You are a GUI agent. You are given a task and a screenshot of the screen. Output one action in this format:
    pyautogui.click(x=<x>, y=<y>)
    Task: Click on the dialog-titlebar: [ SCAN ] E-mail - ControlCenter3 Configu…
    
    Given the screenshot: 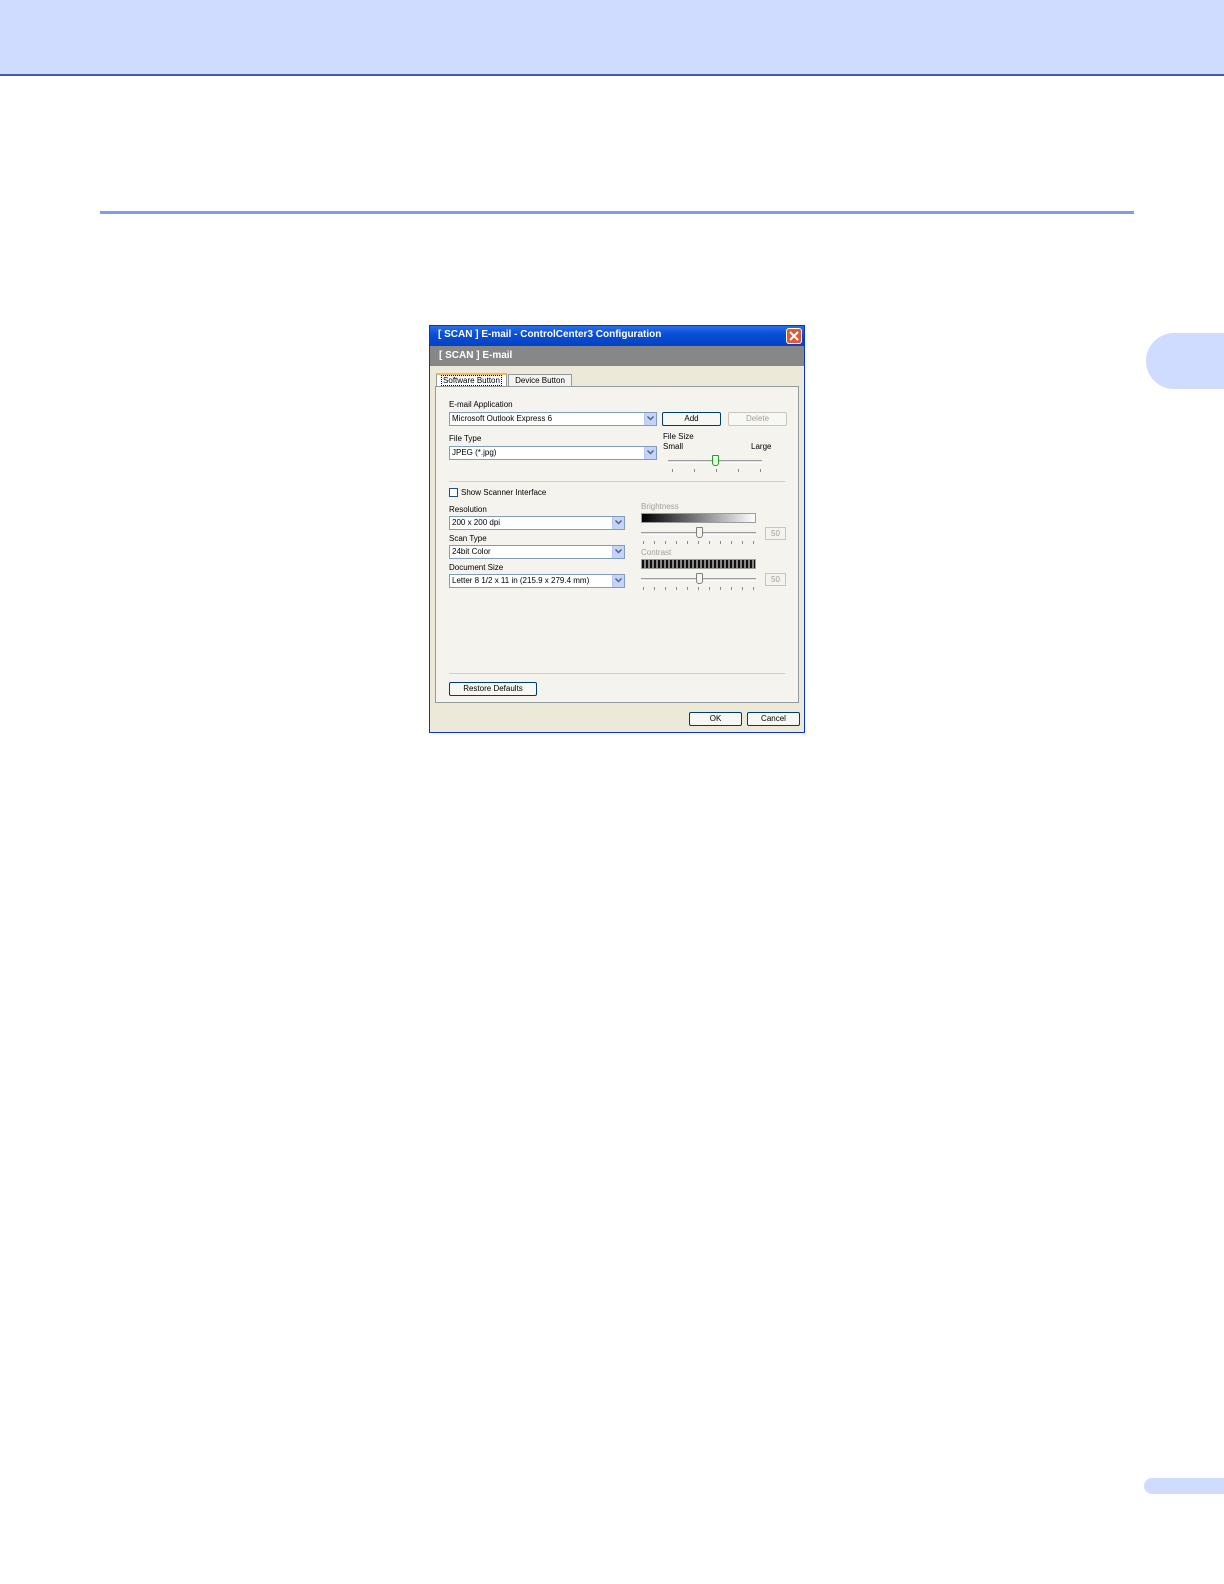 What is the action you would take?
    pyautogui.click(x=617, y=336)
    